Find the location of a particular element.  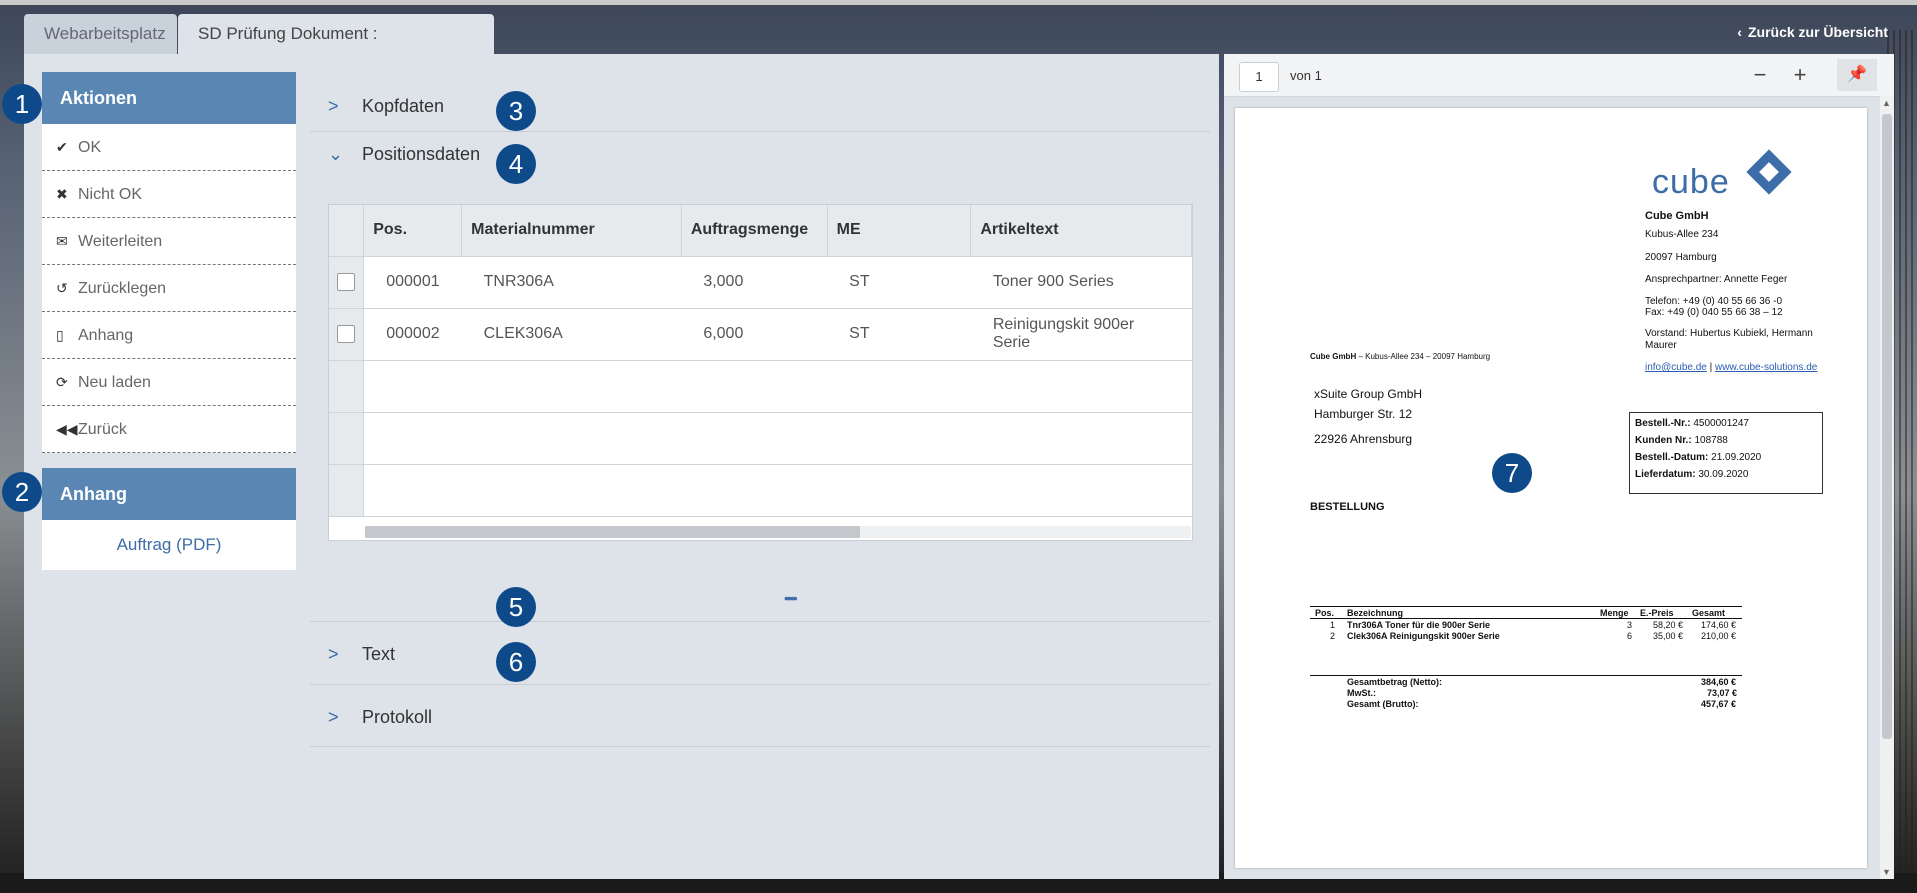

attachments-title: Anhang is located at coordinates (169, 494).